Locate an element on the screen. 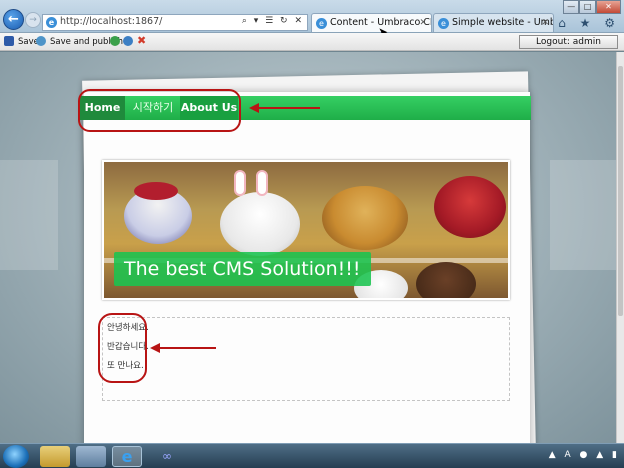 The image size is (624, 468). vertical-scrollbar is located at coordinates (620, 247).